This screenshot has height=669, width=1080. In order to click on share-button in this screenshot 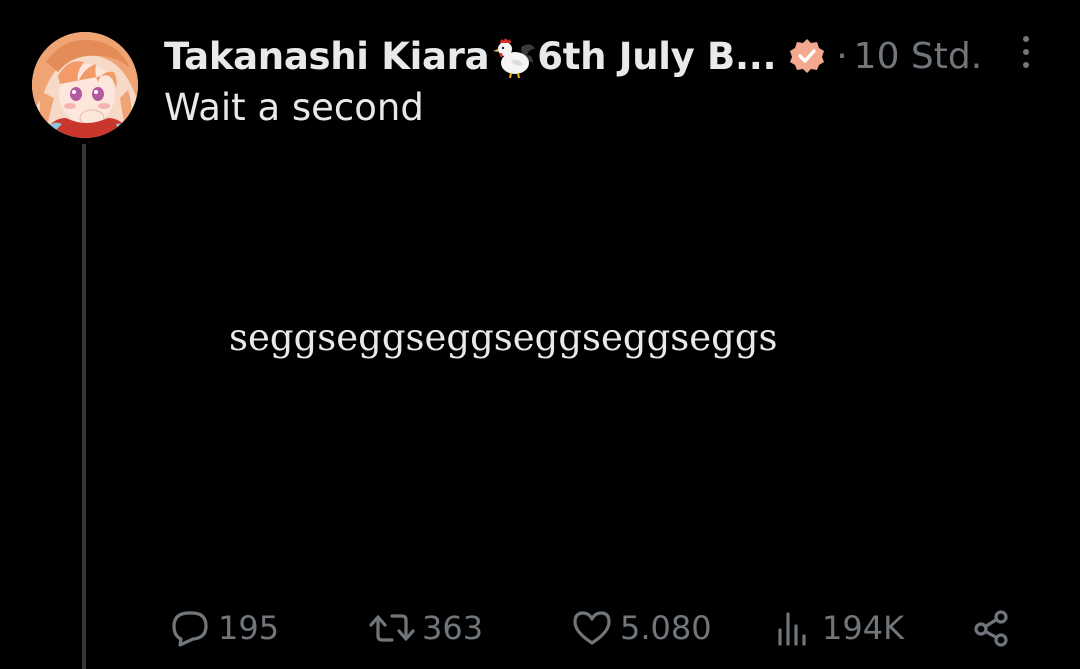, I will do `click(992, 628)`.